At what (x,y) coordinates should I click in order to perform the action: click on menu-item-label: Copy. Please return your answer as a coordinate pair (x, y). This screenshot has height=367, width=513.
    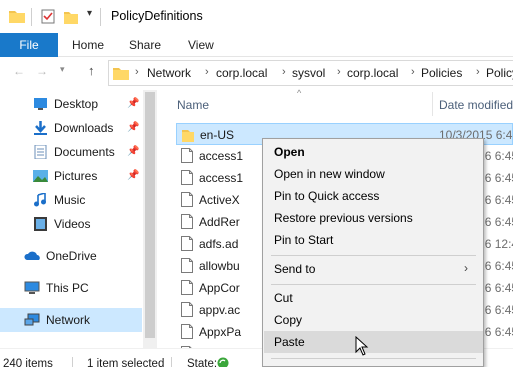
    Looking at the image, I should click on (288, 320).